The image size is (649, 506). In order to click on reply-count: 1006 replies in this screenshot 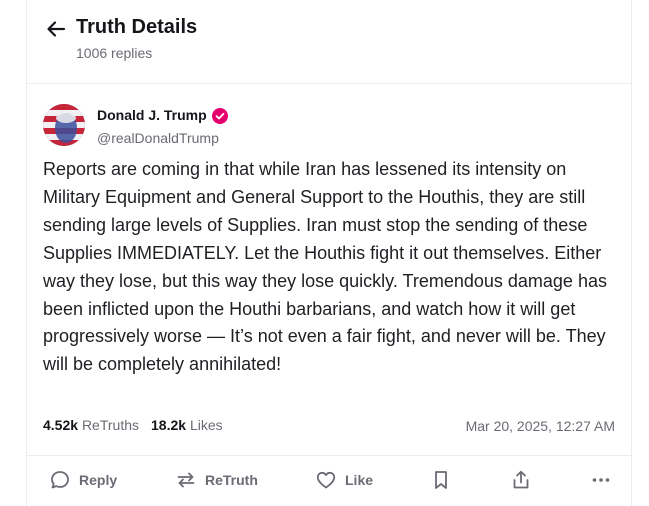, I will do `click(114, 53)`.